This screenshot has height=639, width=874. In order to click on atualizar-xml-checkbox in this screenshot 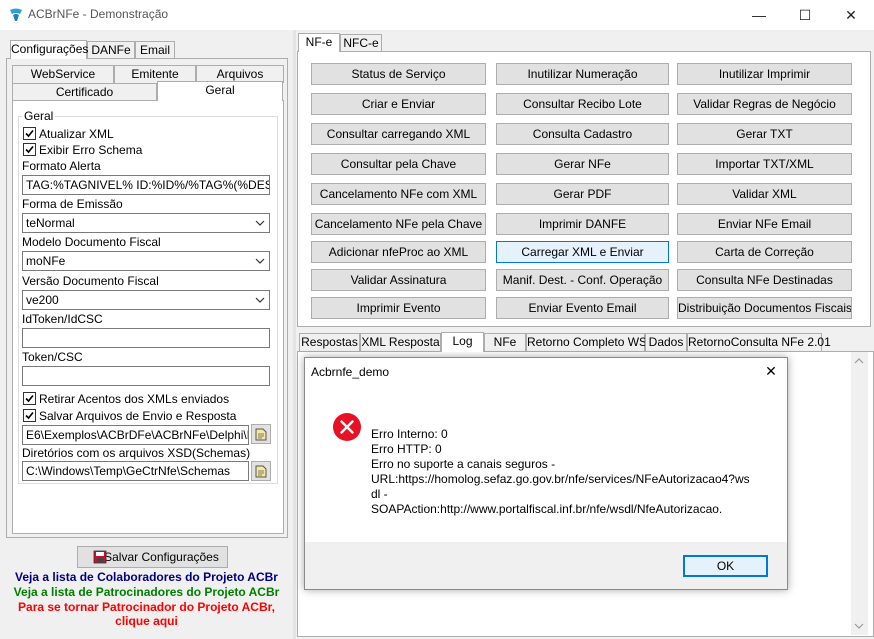, I will do `click(29, 133)`.